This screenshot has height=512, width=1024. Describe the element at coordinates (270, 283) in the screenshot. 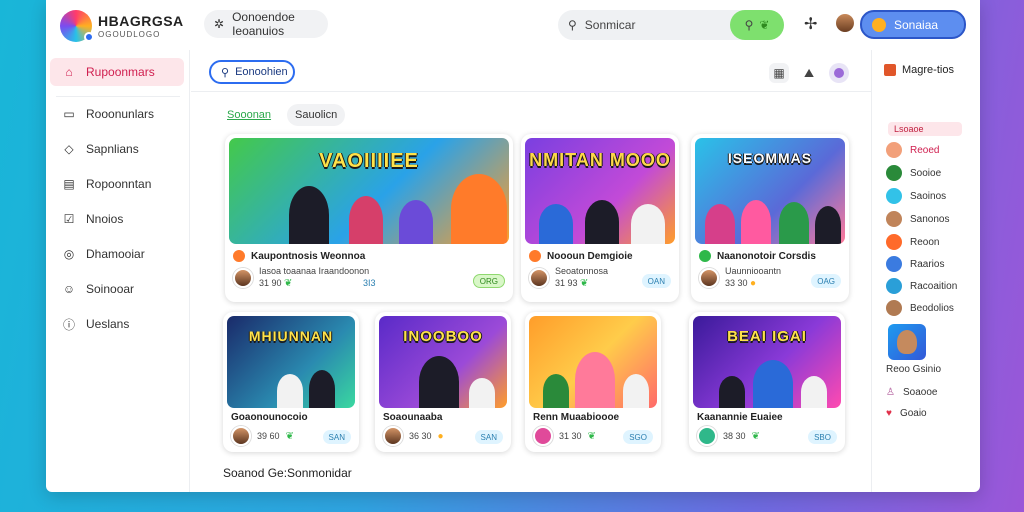

I see `card-stats: 31 90` at that location.